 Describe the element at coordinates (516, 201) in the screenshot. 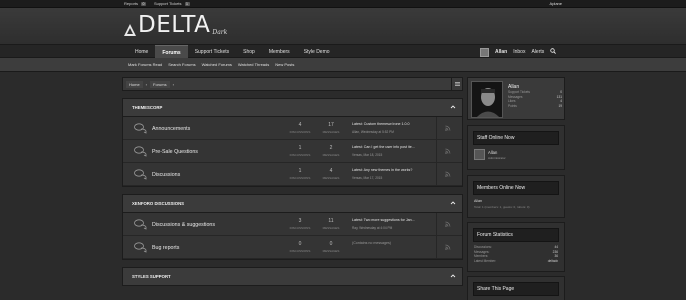

I see `online-member-names: Allan` at that location.